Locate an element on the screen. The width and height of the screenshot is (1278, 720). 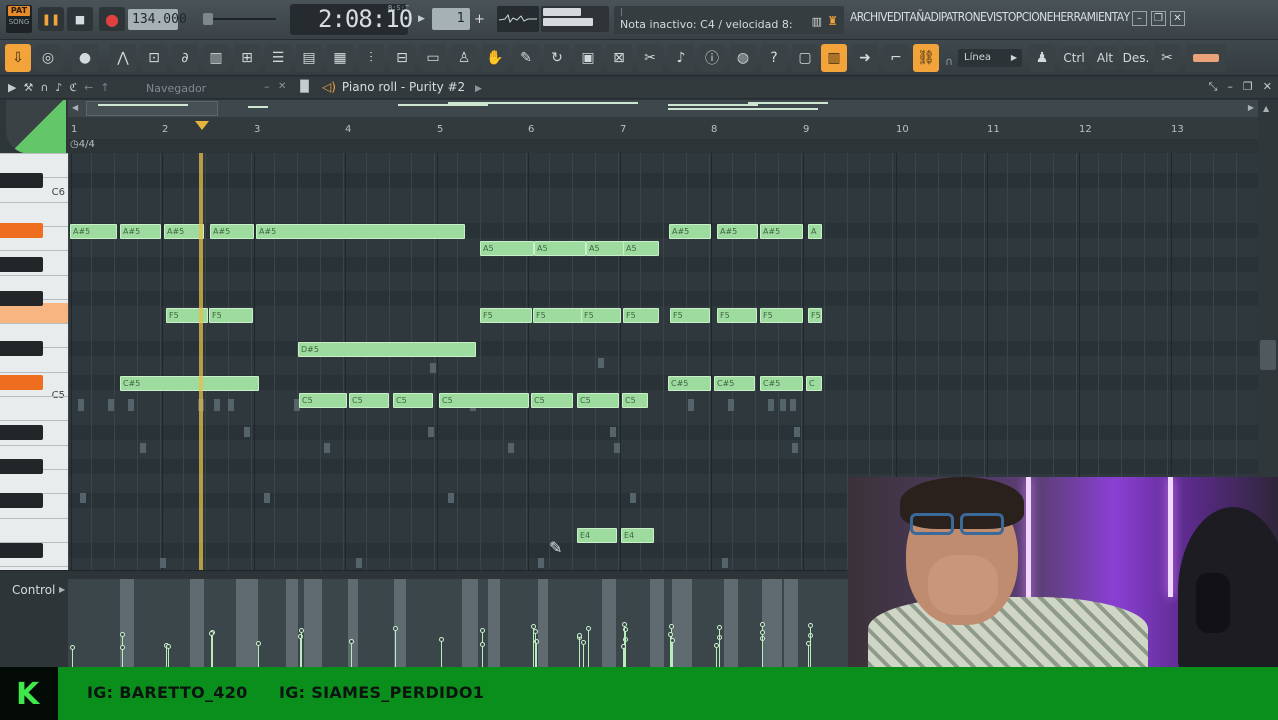
scroll-right-icon: ▶ is located at coordinates (1251, 107).